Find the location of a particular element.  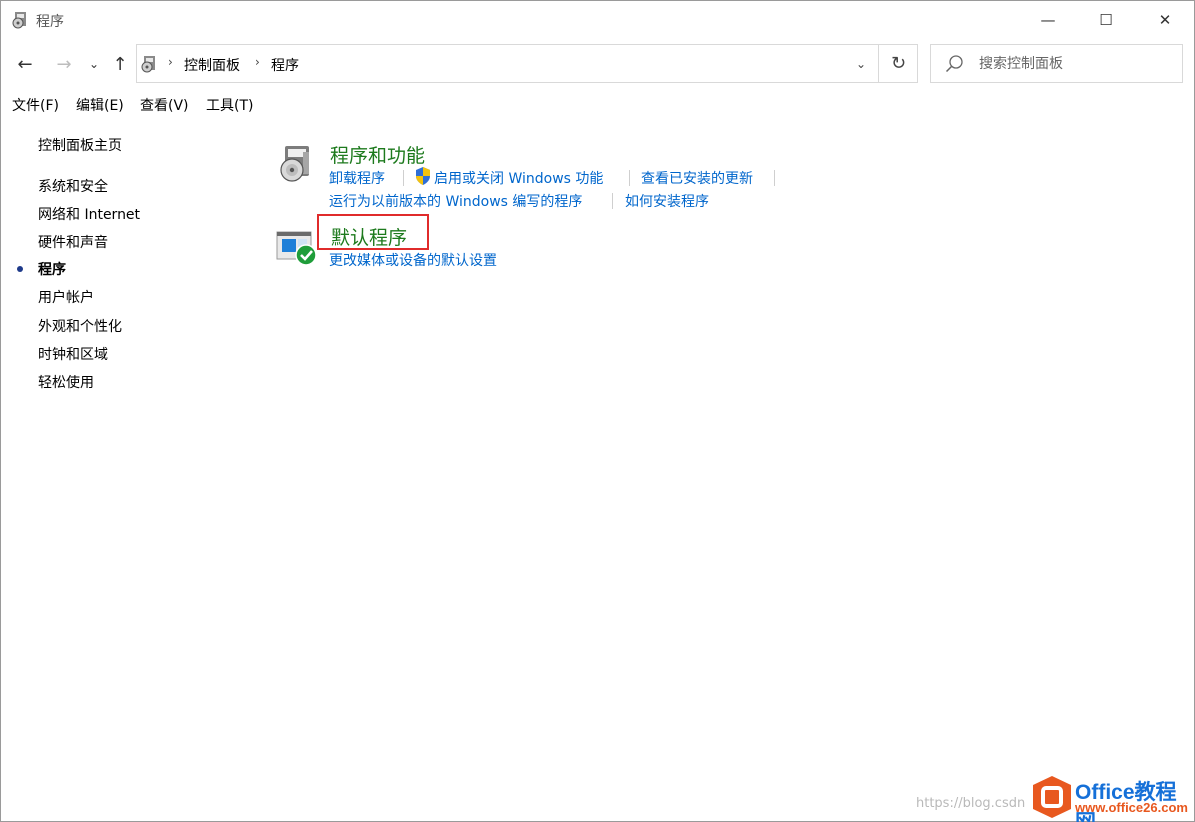

link-how-to-install: 如何安装程序 is located at coordinates (667, 201).